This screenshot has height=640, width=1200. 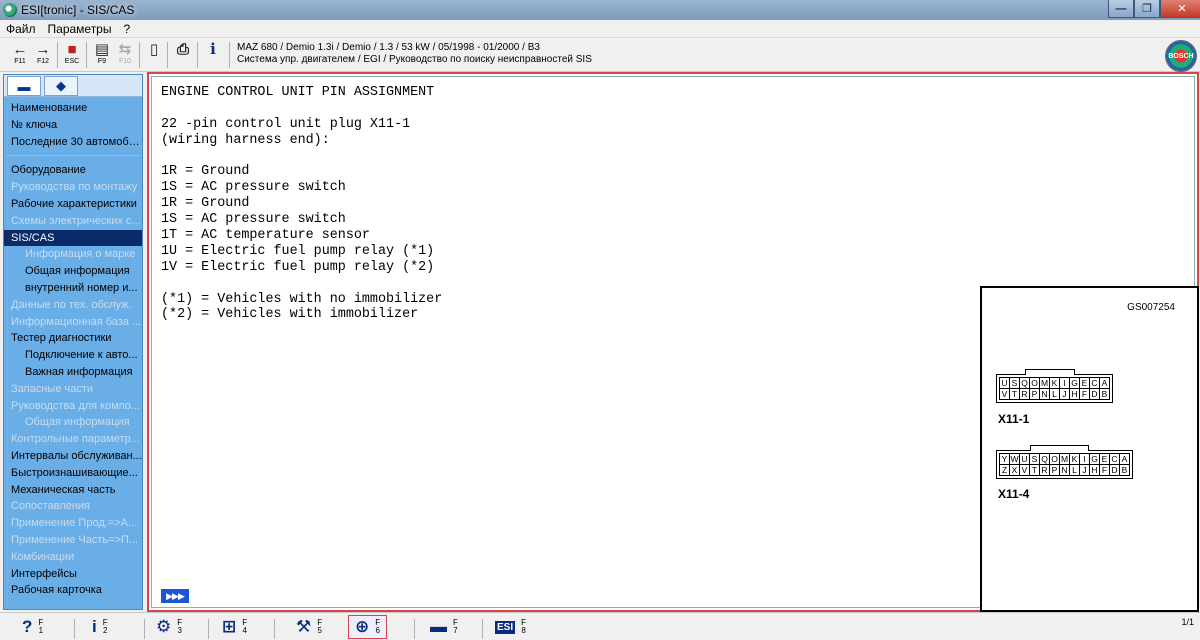 I want to click on forward-button: → F12, so click(x=43, y=55).